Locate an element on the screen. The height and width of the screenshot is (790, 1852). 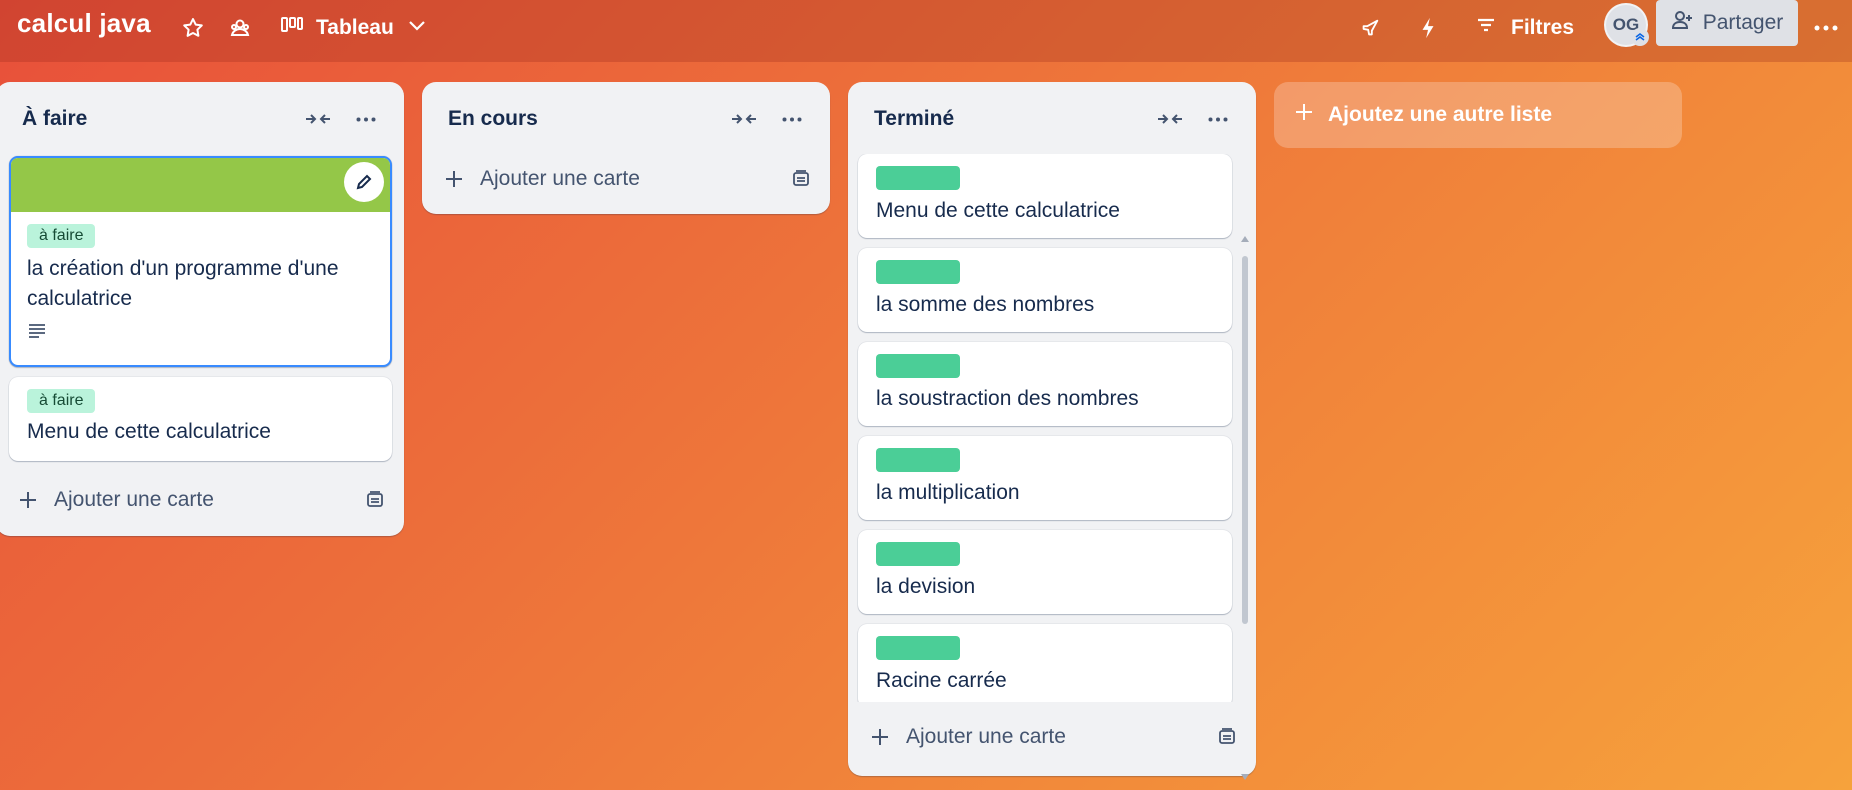
star-icon is located at coordinates (193, 28).